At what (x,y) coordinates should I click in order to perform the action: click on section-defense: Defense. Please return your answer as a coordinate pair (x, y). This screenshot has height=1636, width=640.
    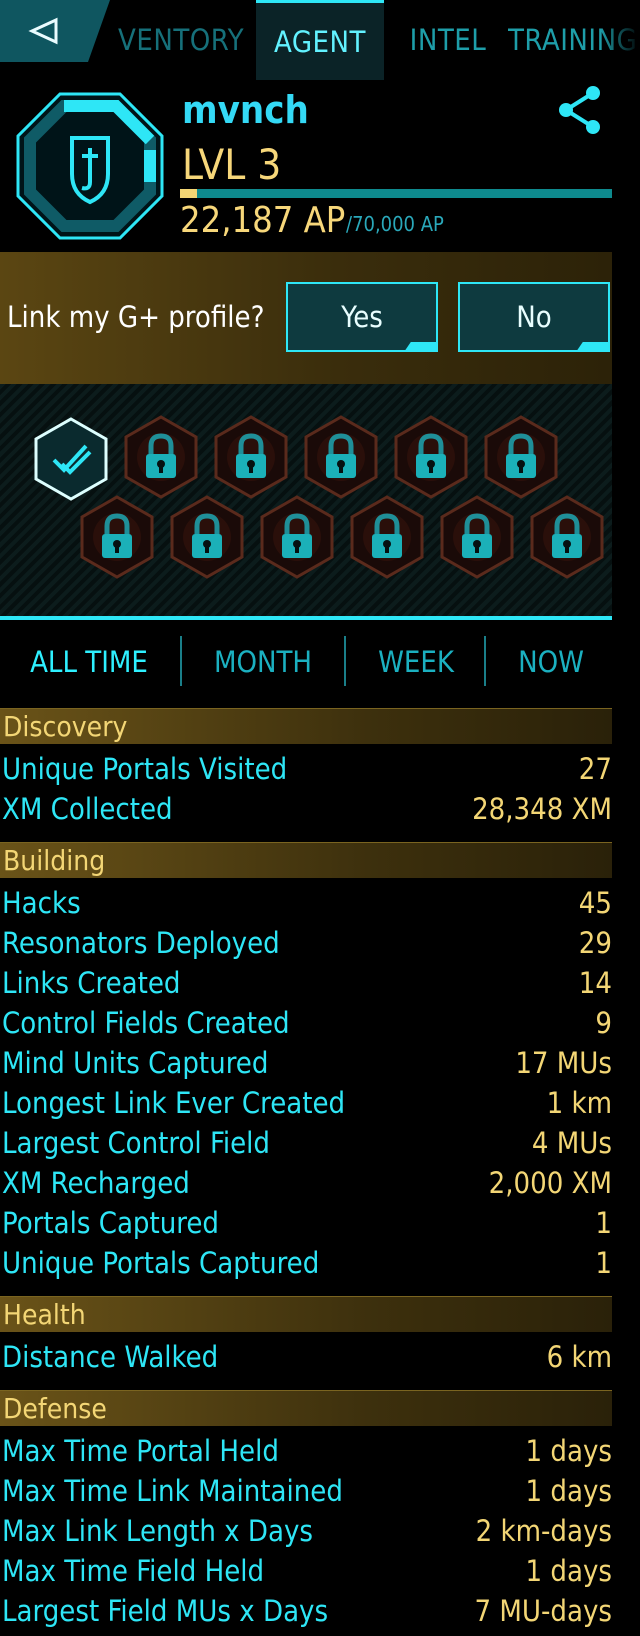
    Looking at the image, I should click on (306, 1408).